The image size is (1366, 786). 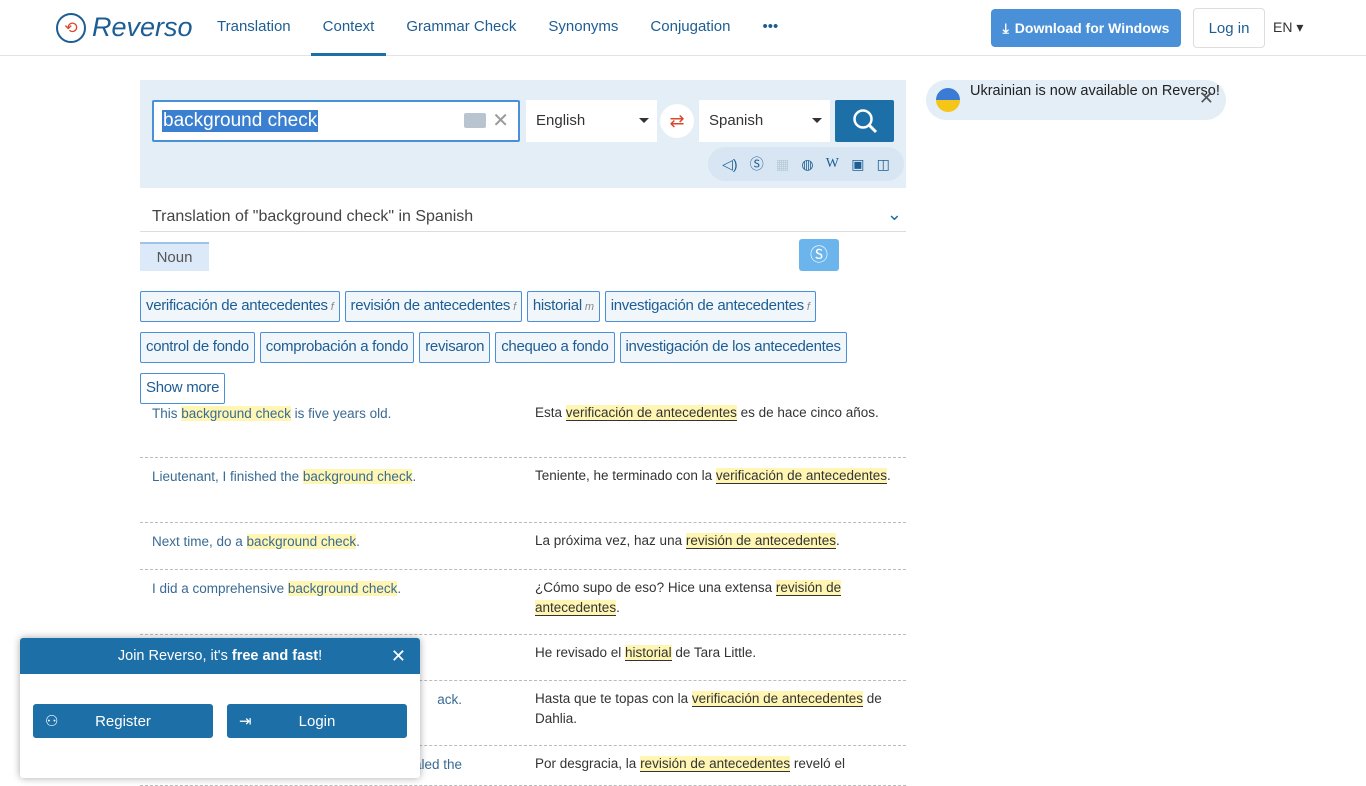 I want to click on chip-text: revisaron, so click(x=455, y=346).